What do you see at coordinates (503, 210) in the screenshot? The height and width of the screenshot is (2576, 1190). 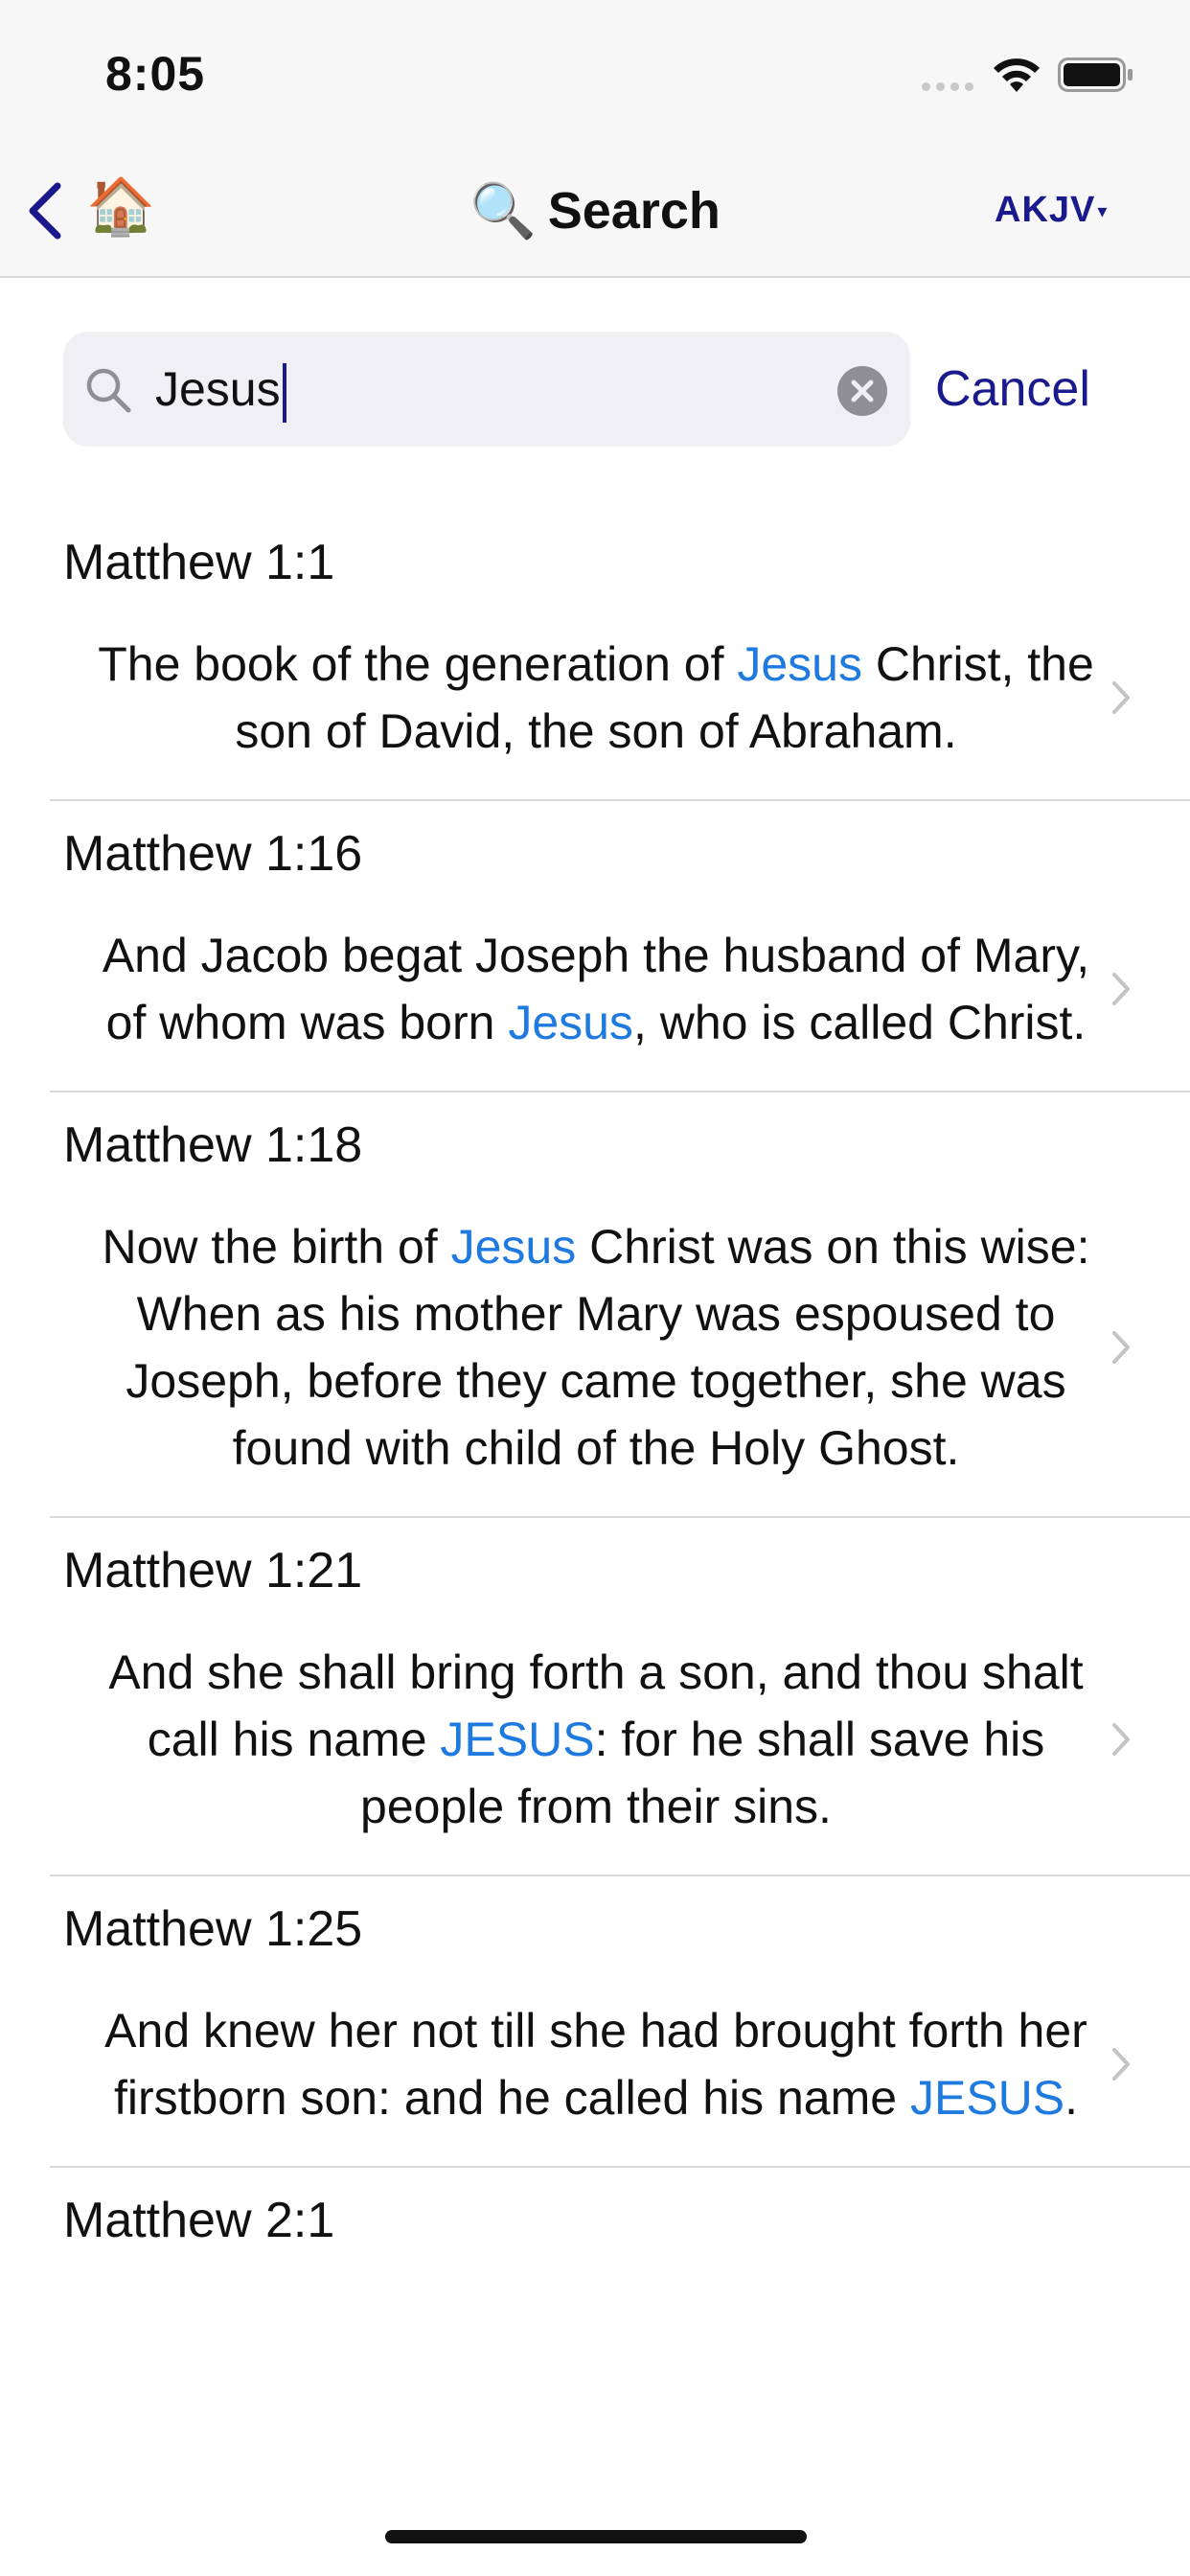 I see `magnifier-icon: 🔍` at bounding box center [503, 210].